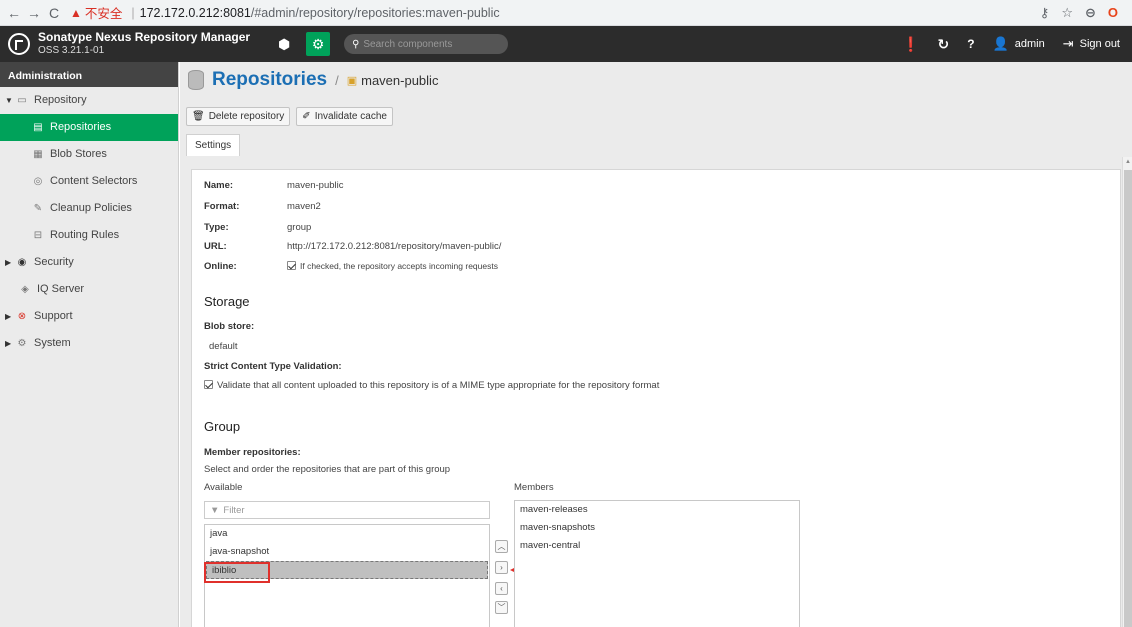 Image resolution: width=1132 pixels, height=627 pixels. Describe the element at coordinates (299, 227) in the screenshot. I see `type-value: group` at that location.